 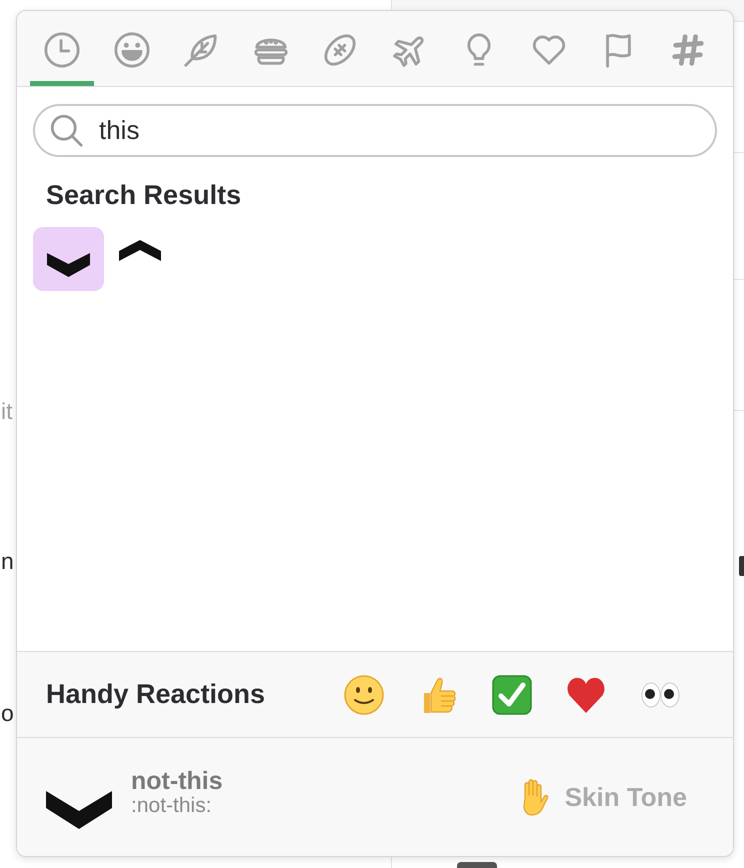 What do you see at coordinates (7, 561) in the screenshot?
I see `text-fragment: n` at bounding box center [7, 561].